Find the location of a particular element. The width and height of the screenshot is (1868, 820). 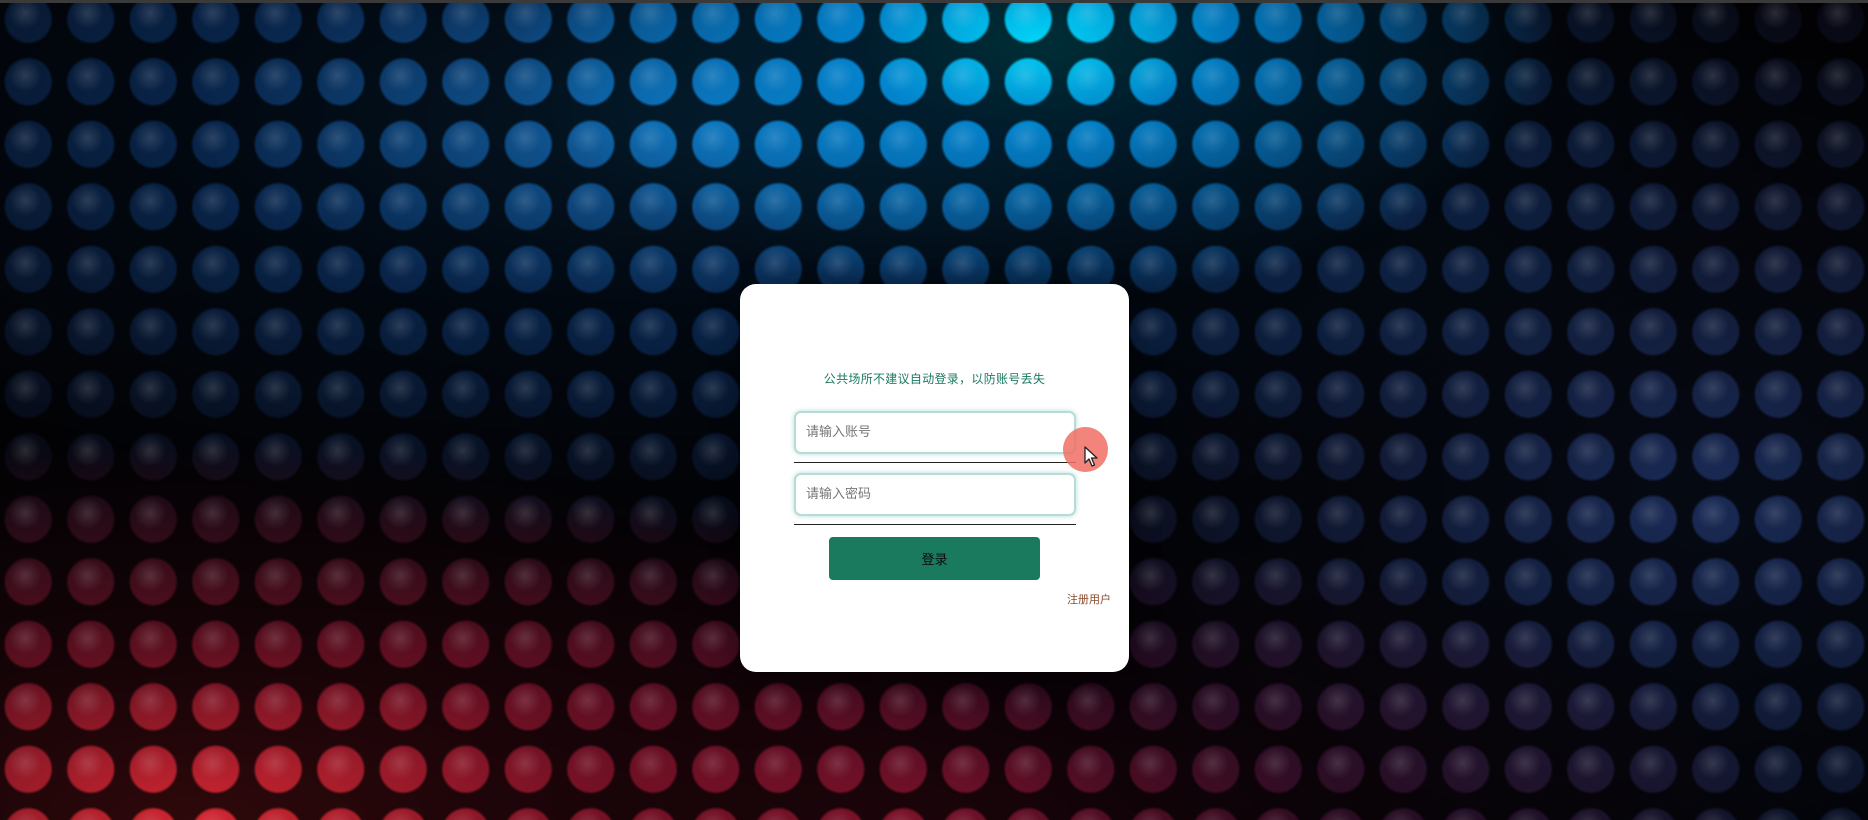

login-notice: 公共场所不建议自动登录，以防账号丢失 is located at coordinates (934, 379).